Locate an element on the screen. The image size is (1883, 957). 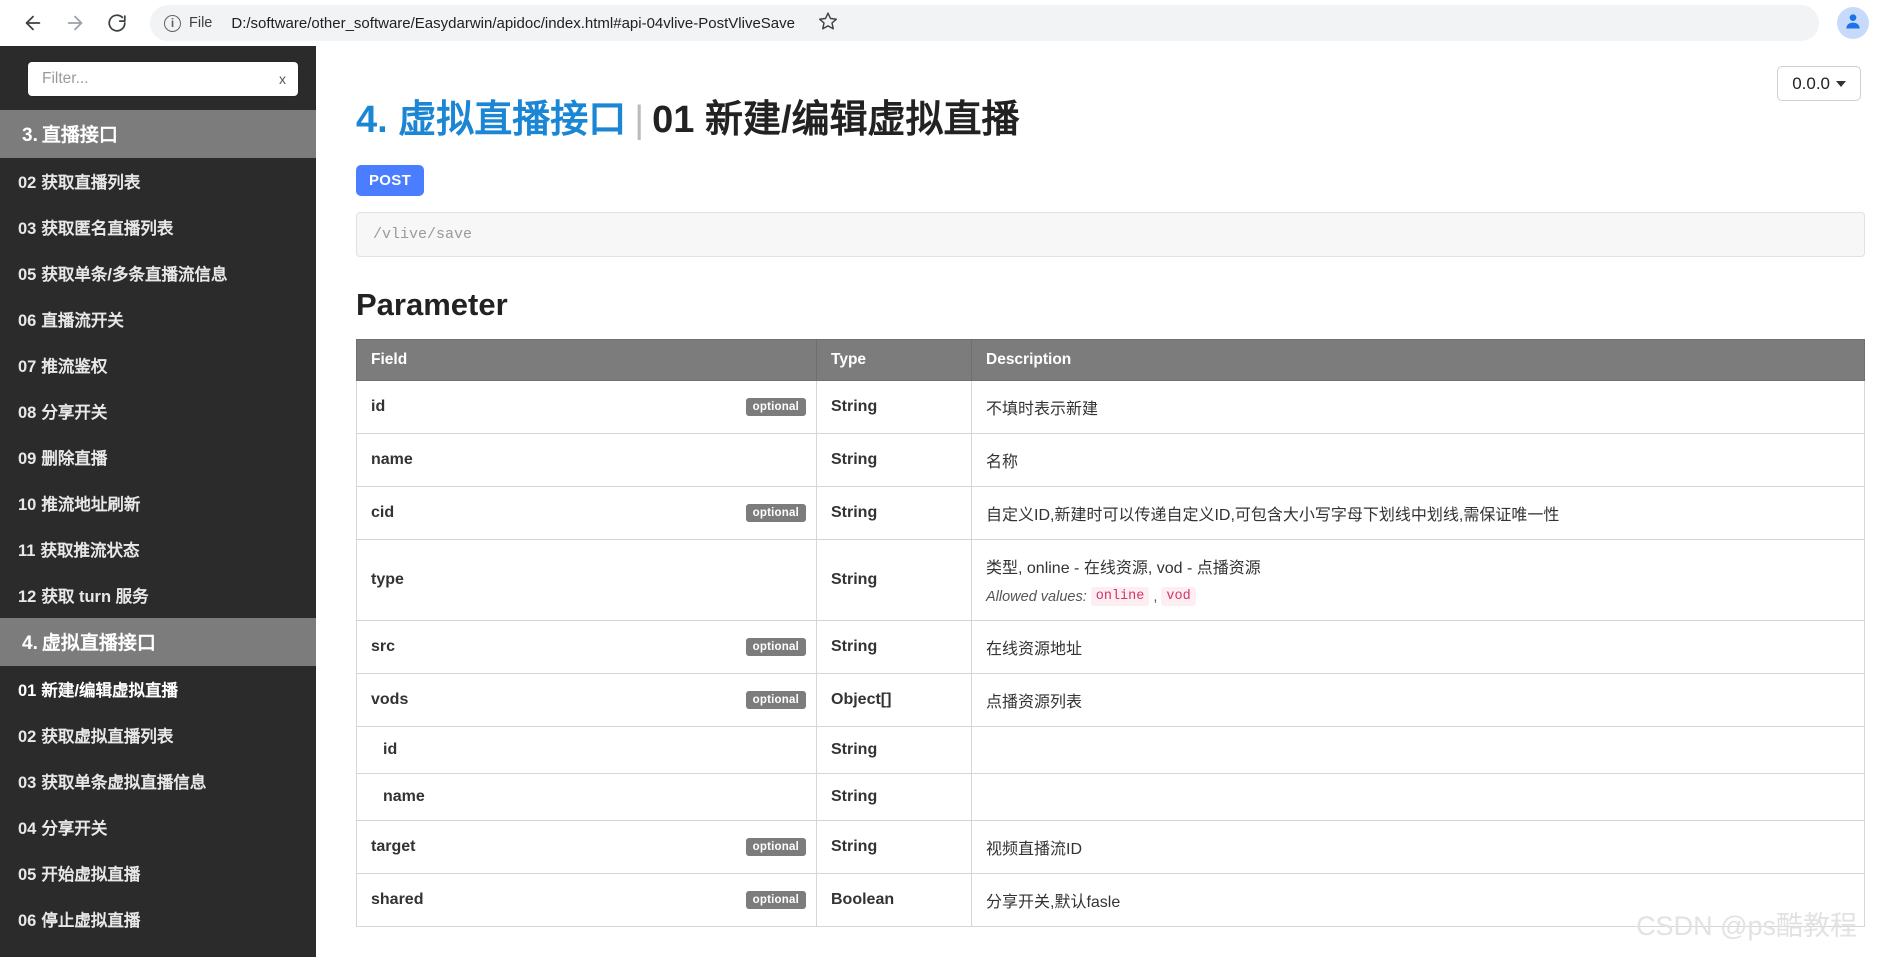
item-label: 推流地址刷新 is located at coordinates (91, 505).